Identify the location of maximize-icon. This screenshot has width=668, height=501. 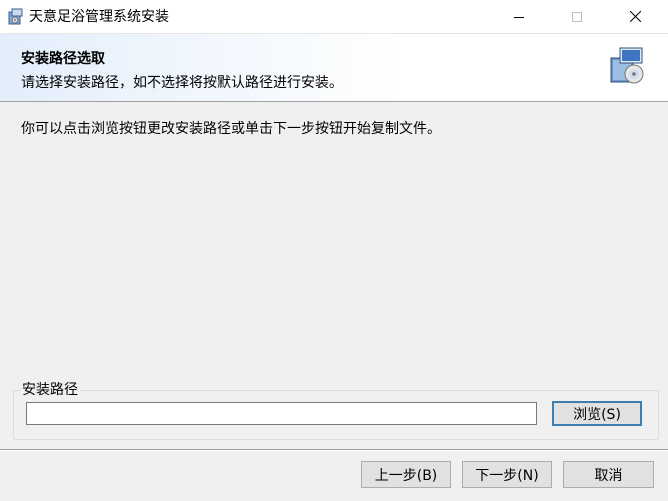
(577, 16).